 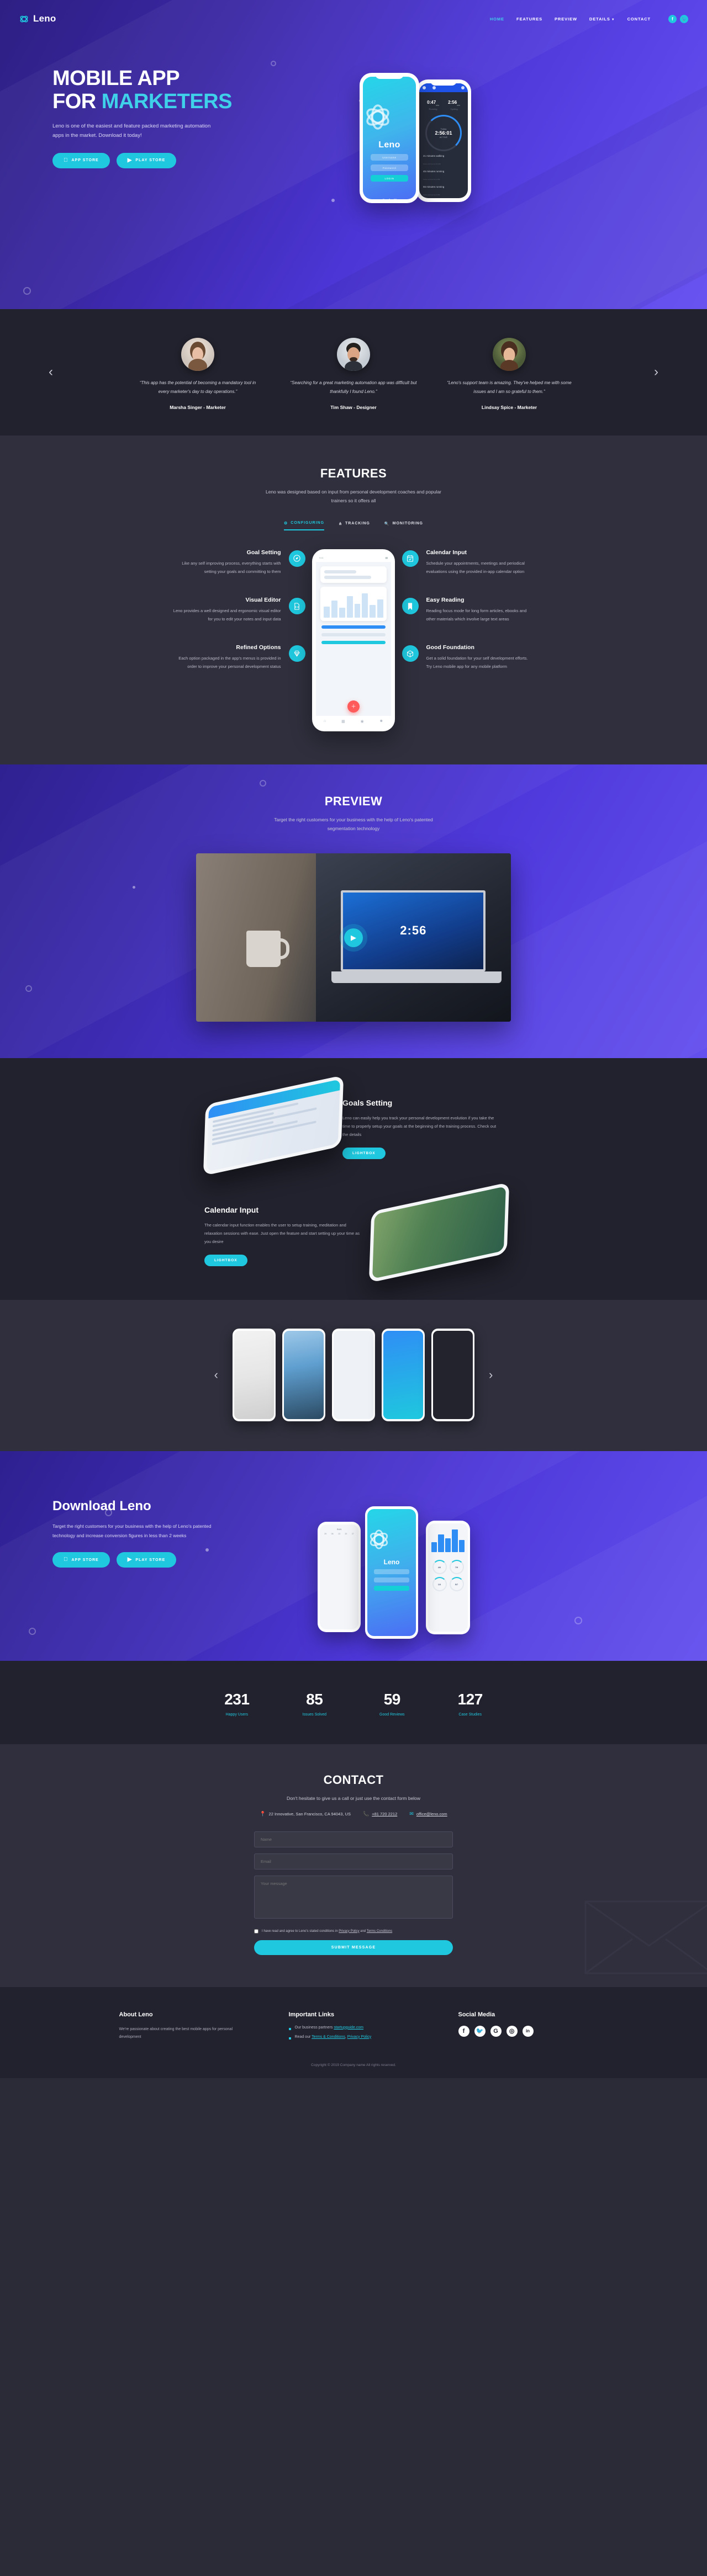 I want to click on video-laptop-base, so click(x=416, y=977).